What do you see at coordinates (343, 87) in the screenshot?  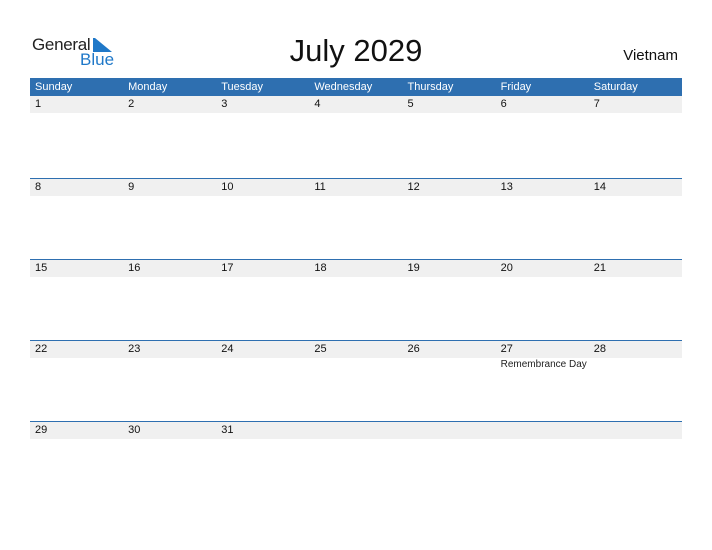 I see `weekday-wednesday: Wednesday` at bounding box center [343, 87].